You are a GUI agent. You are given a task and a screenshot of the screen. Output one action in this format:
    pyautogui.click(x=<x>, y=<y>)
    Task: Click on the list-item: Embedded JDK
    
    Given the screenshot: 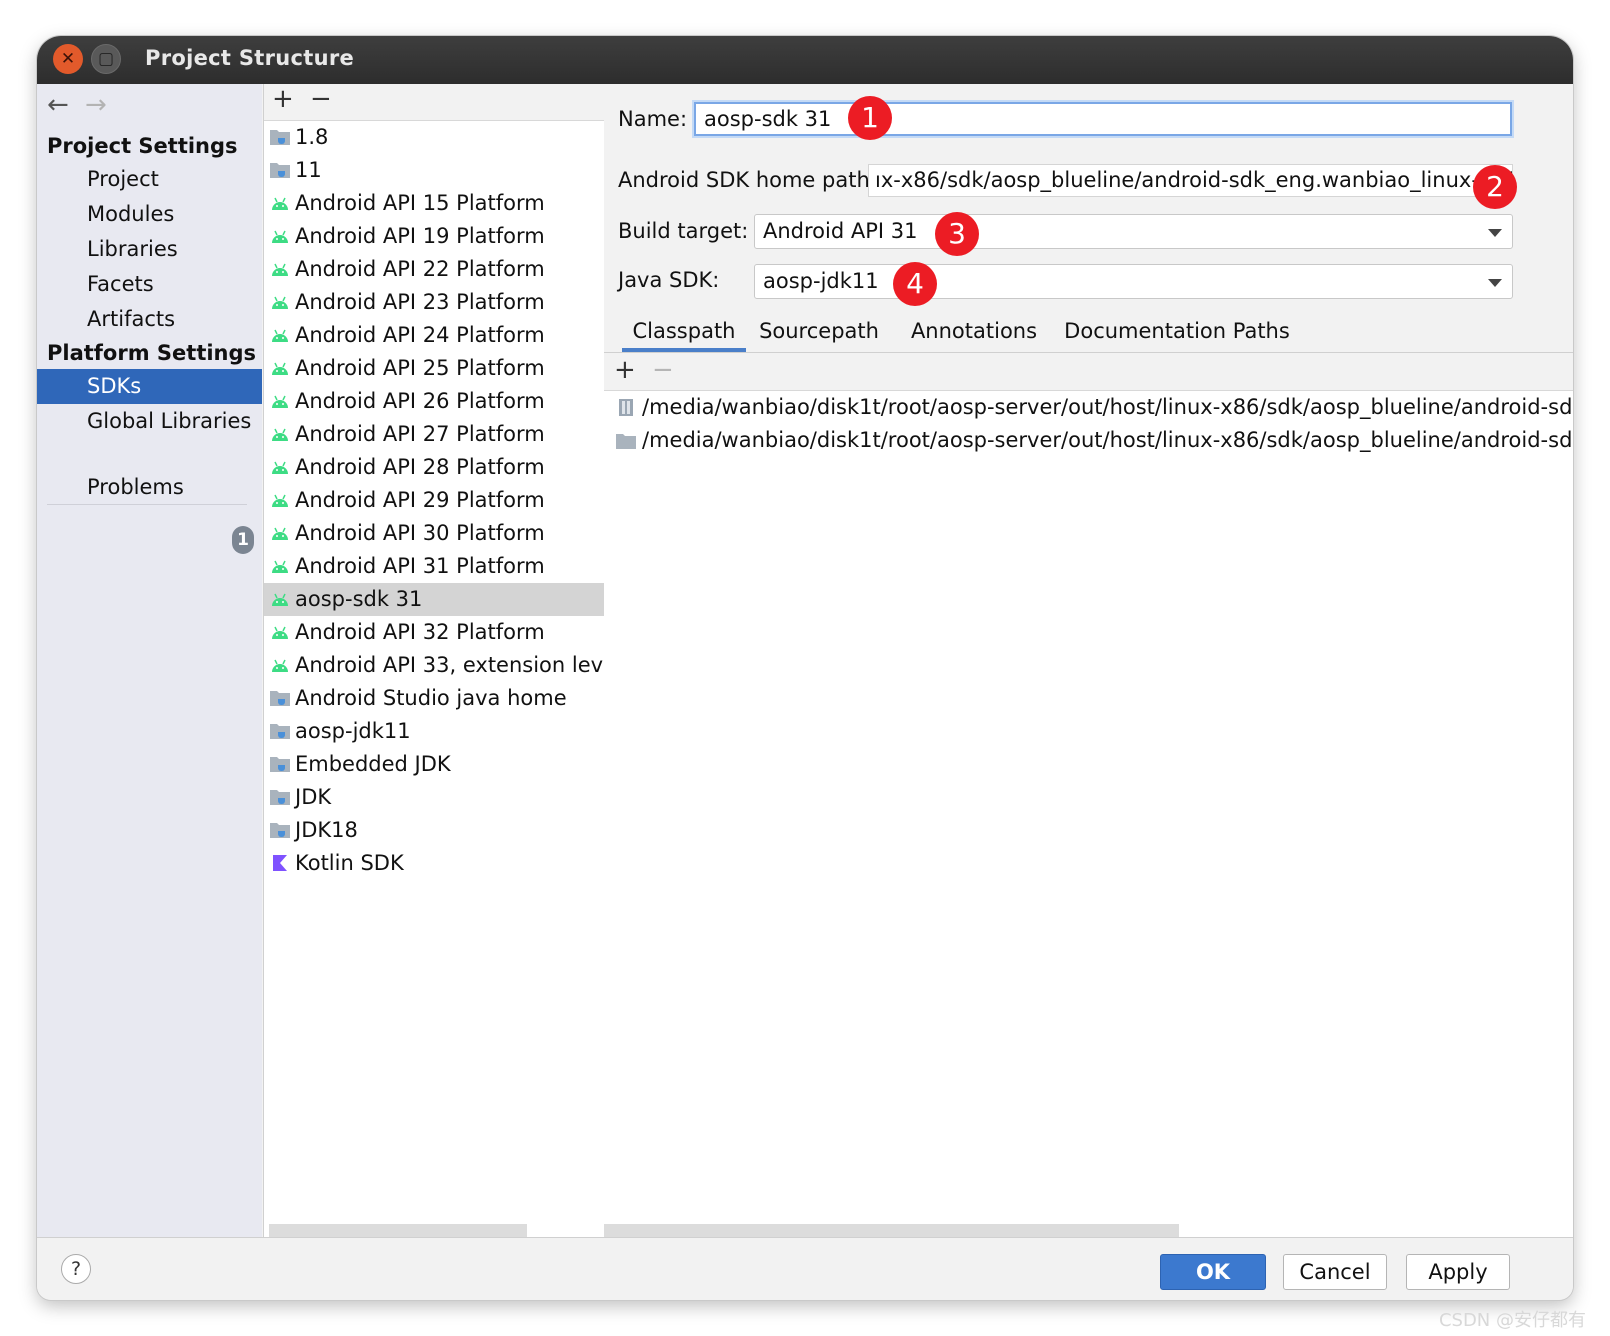 What is the action you would take?
    pyautogui.click(x=434, y=764)
    